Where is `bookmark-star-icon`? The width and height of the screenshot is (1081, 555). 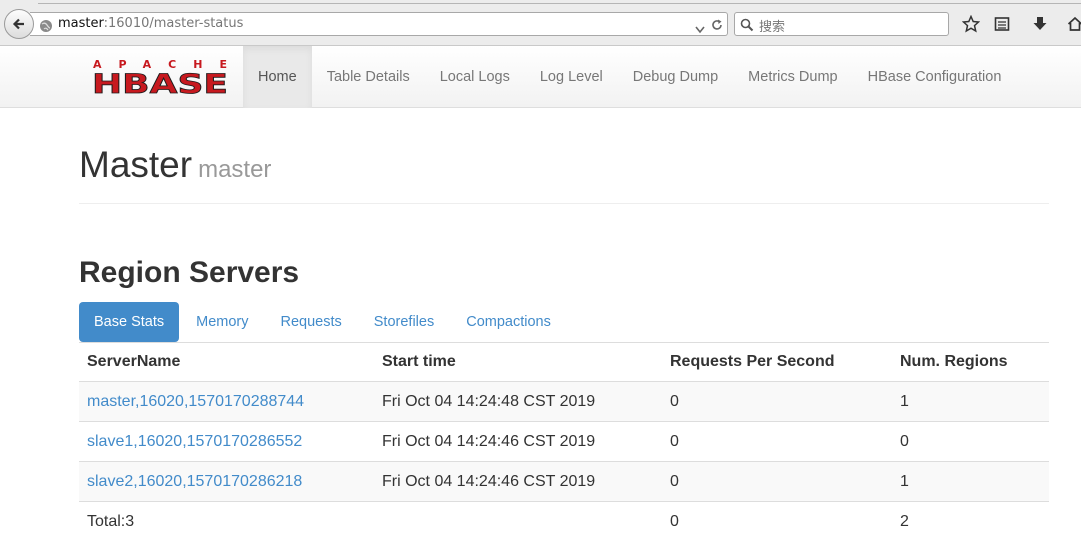 bookmark-star-icon is located at coordinates (971, 24).